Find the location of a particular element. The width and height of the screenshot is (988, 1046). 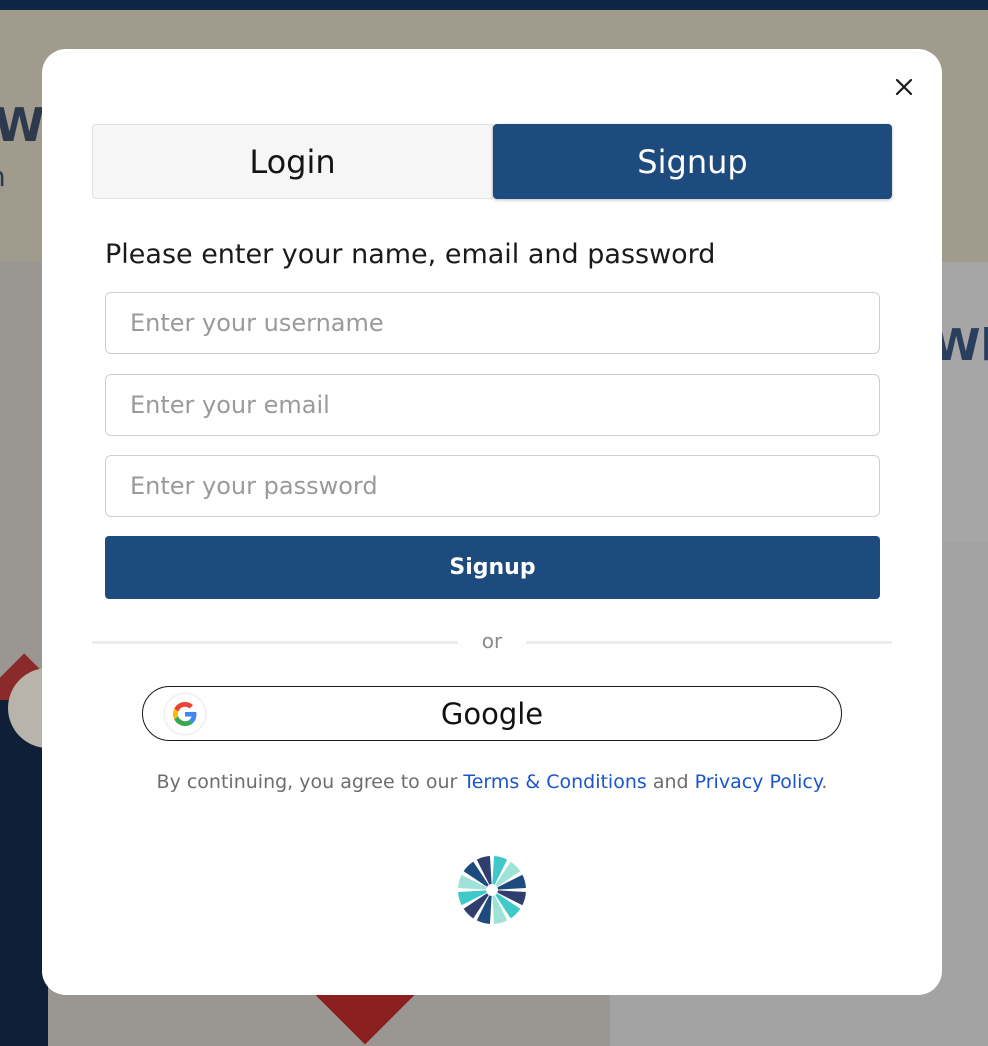

terms-link: Terms & Conditions is located at coordinates (554, 782).